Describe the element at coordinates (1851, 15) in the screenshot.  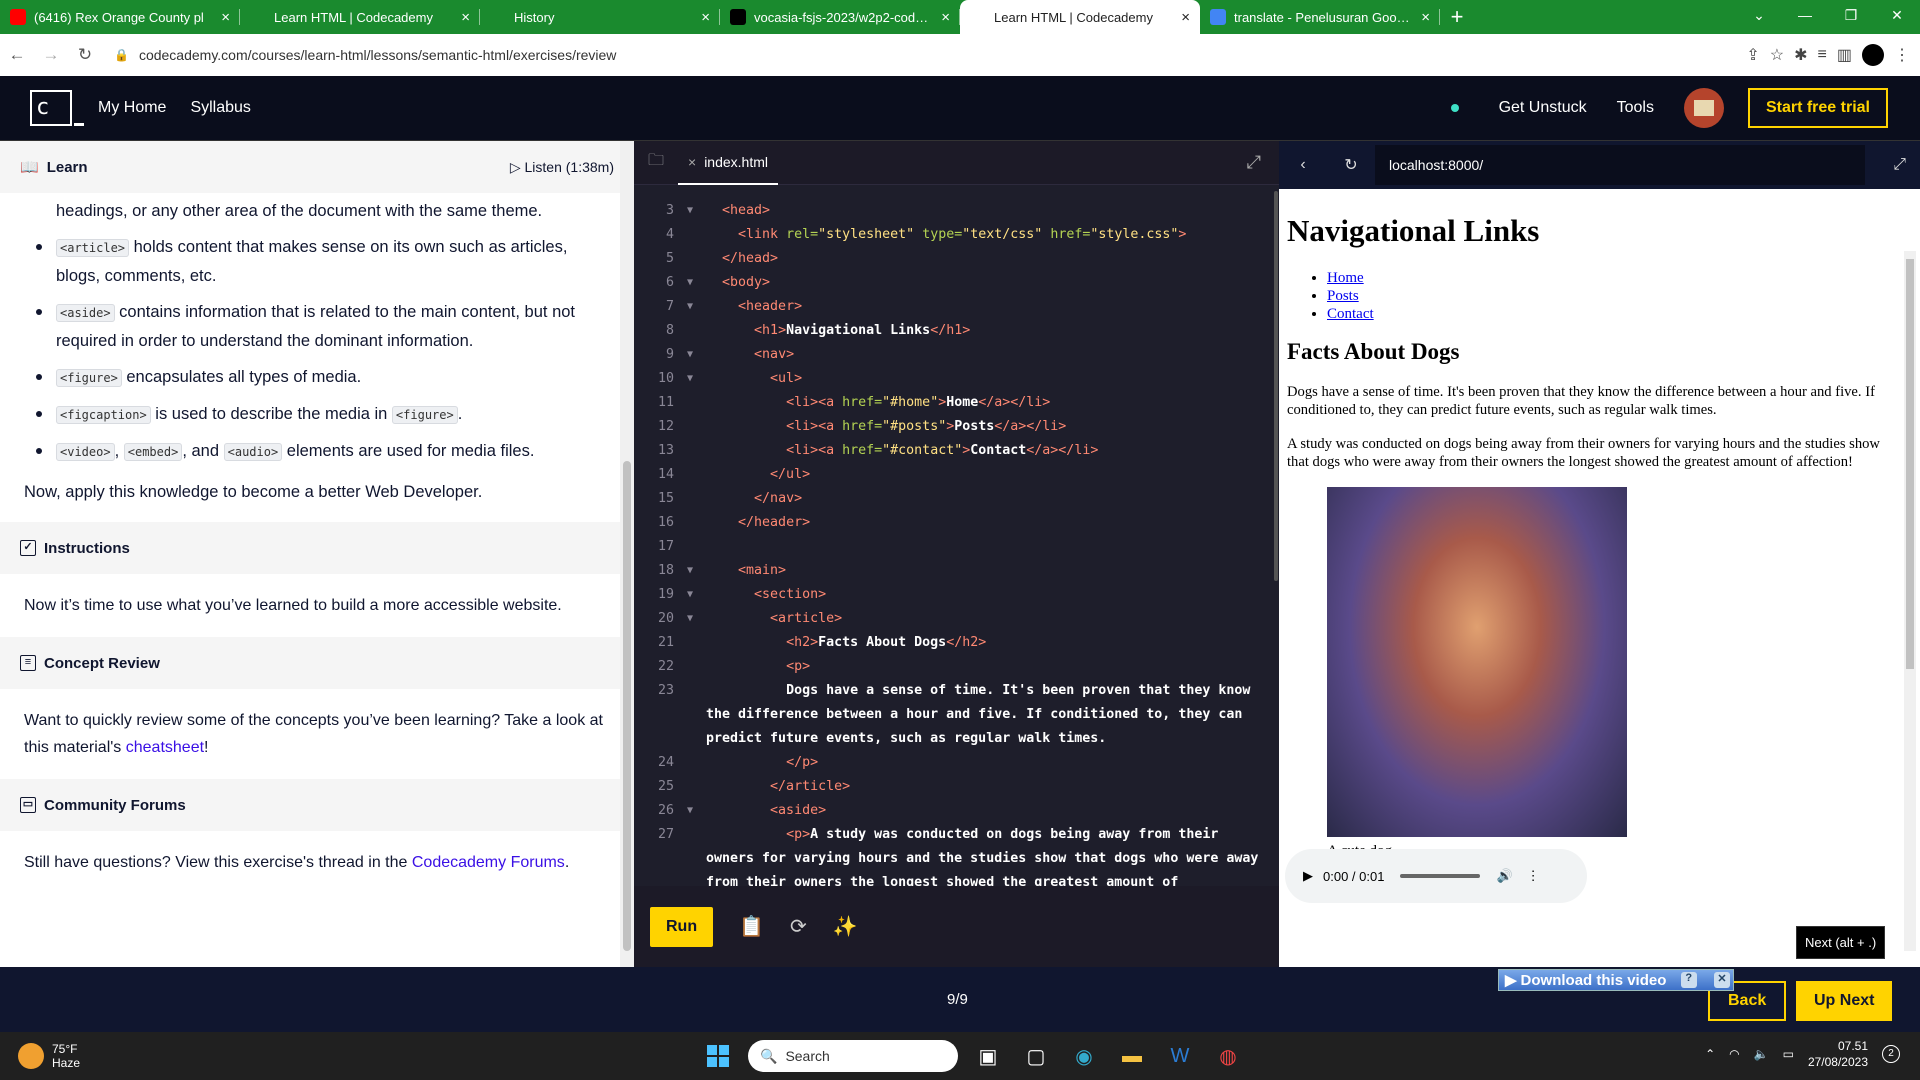
I see `restore-button: ❐` at that location.